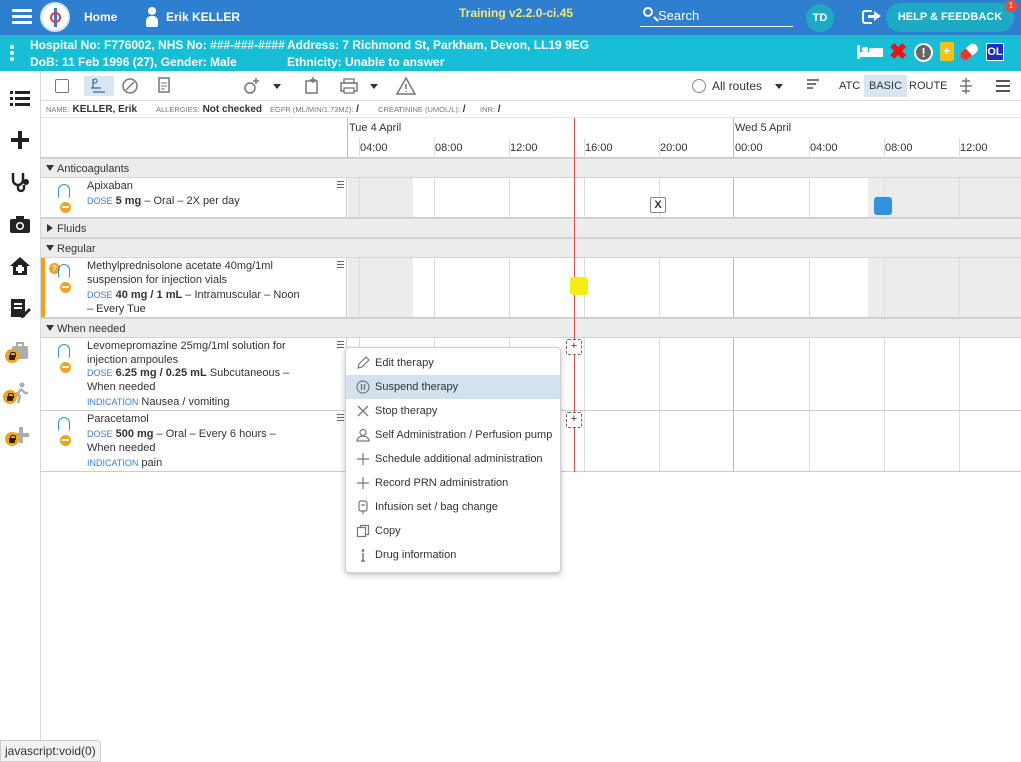 The image size is (1021, 762). Describe the element at coordinates (20, 266) in the screenshot. I see `home-medical-icon` at that location.